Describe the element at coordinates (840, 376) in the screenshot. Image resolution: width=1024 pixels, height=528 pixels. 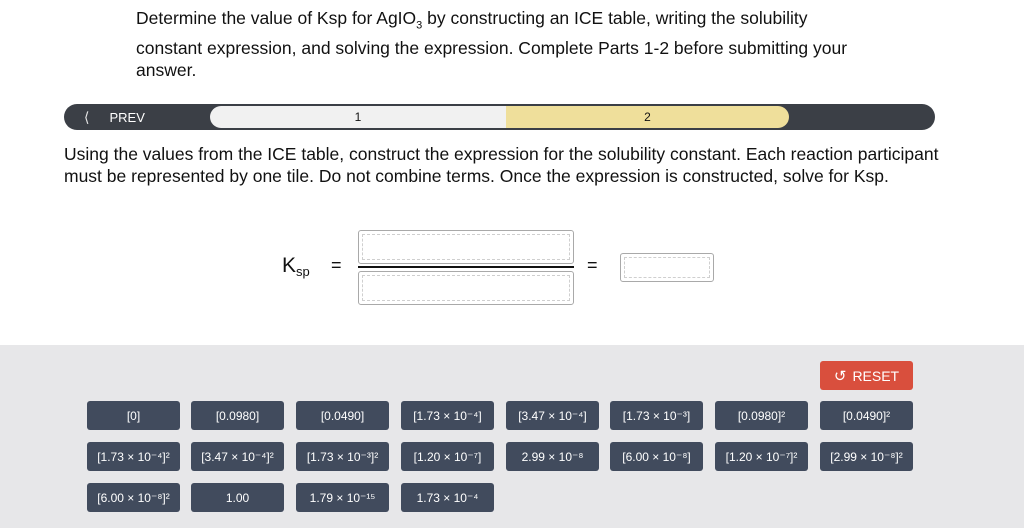
I see `reset-icon: ↺` at that location.